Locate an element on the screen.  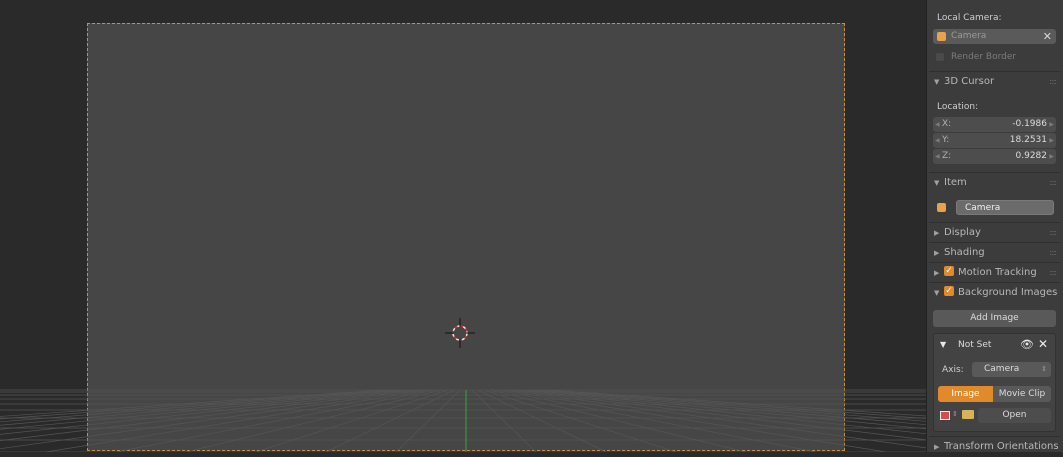
image-entry-title: Not Set is located at coordinates (975, 345).